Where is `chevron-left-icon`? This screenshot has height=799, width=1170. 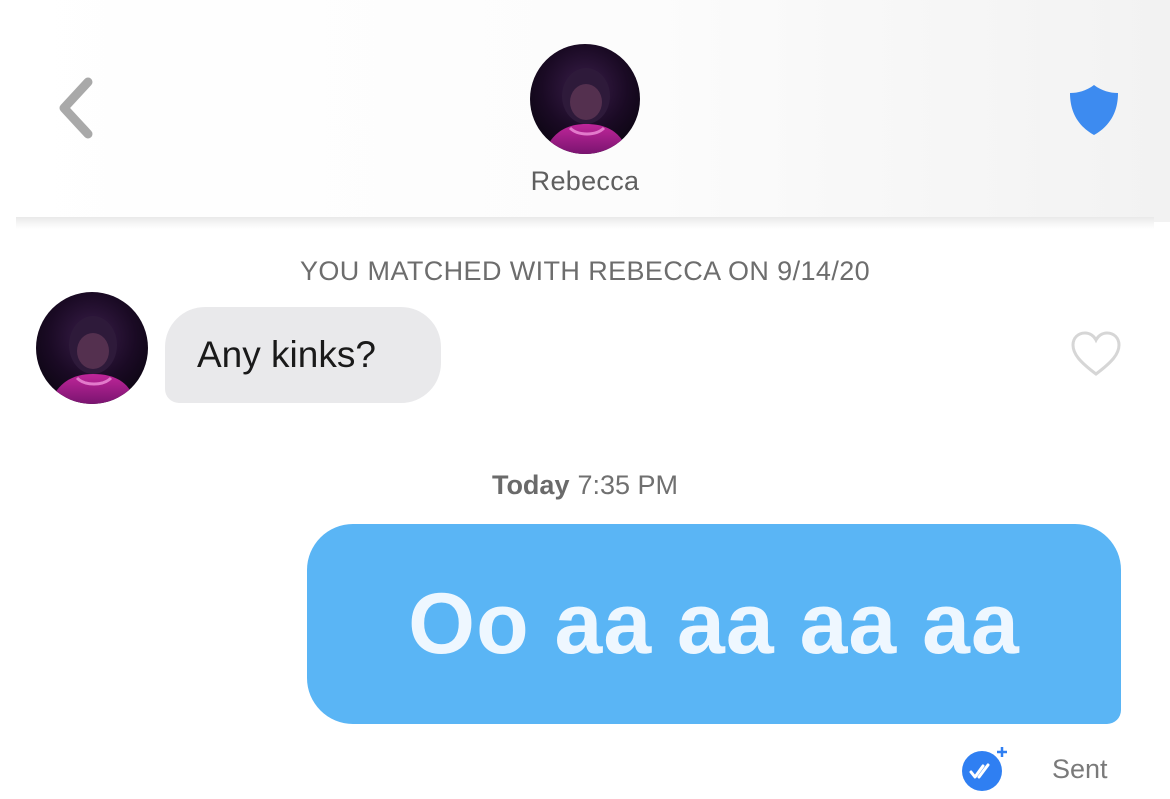
chevron-left-icon is located at coordinates (76, 108).